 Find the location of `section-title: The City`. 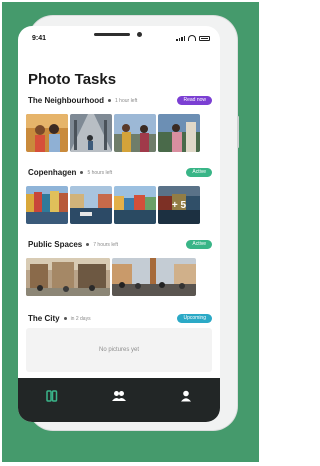

section-title: The City is located at coordinates (44, 318).